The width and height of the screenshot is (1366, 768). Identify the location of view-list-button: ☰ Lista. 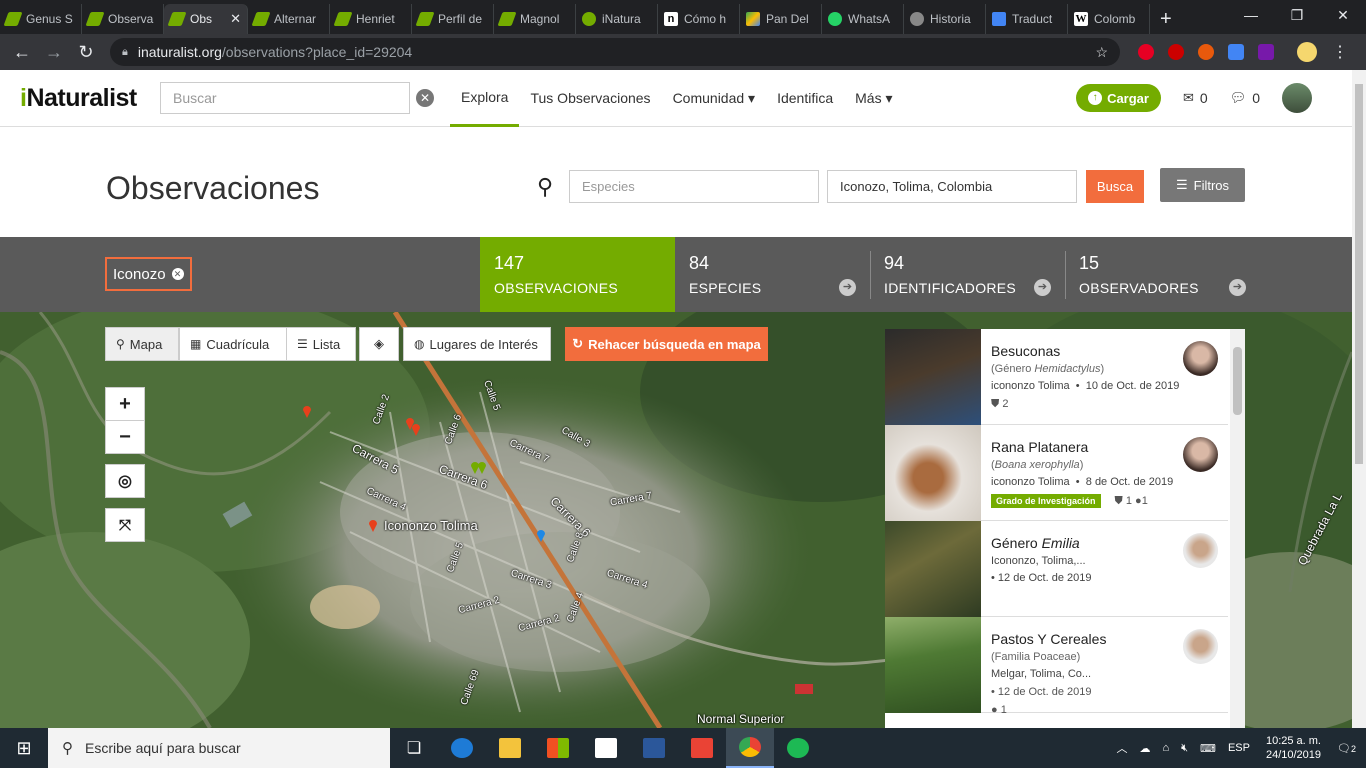
(321, 344).